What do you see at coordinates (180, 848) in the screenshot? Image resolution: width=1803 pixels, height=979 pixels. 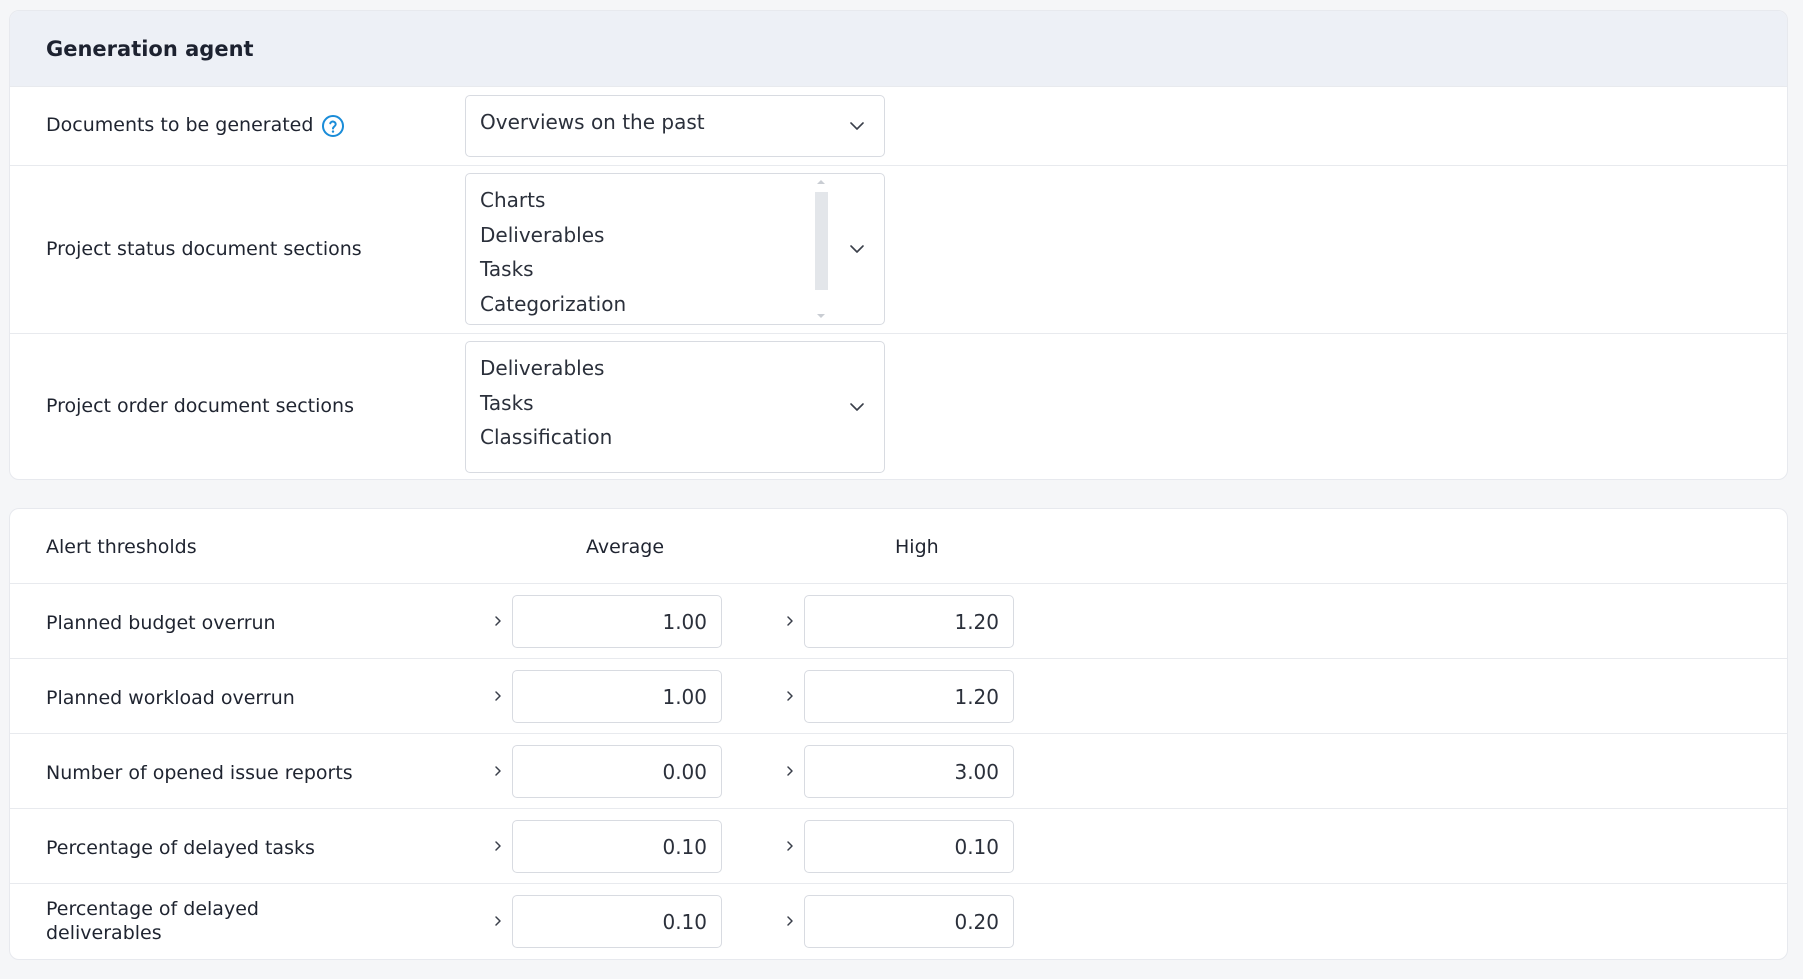 I see `threshold-label: Percentage of delayed tasks` at bounding box center [180, 848].